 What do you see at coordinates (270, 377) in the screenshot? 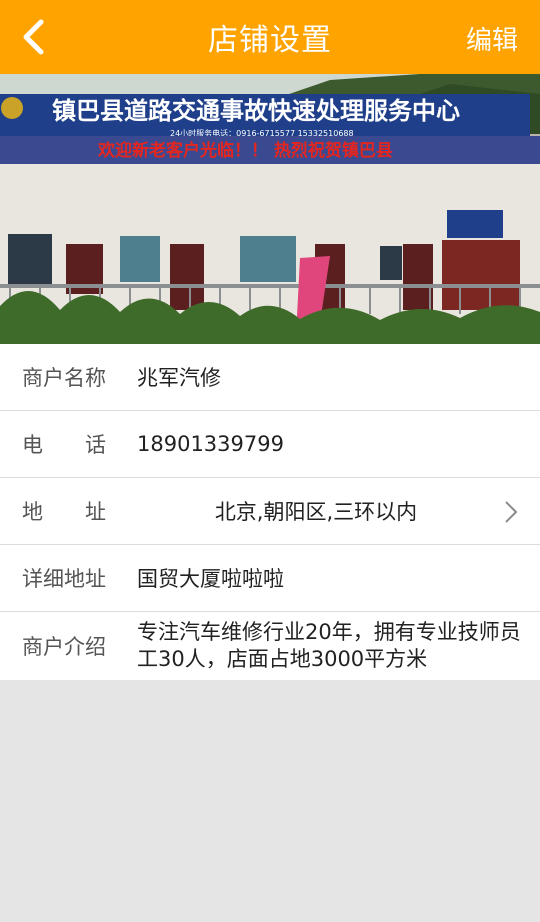
I see `merchant-name-row: 商户名称 兆军汽修` at bounding box center [270, 377].